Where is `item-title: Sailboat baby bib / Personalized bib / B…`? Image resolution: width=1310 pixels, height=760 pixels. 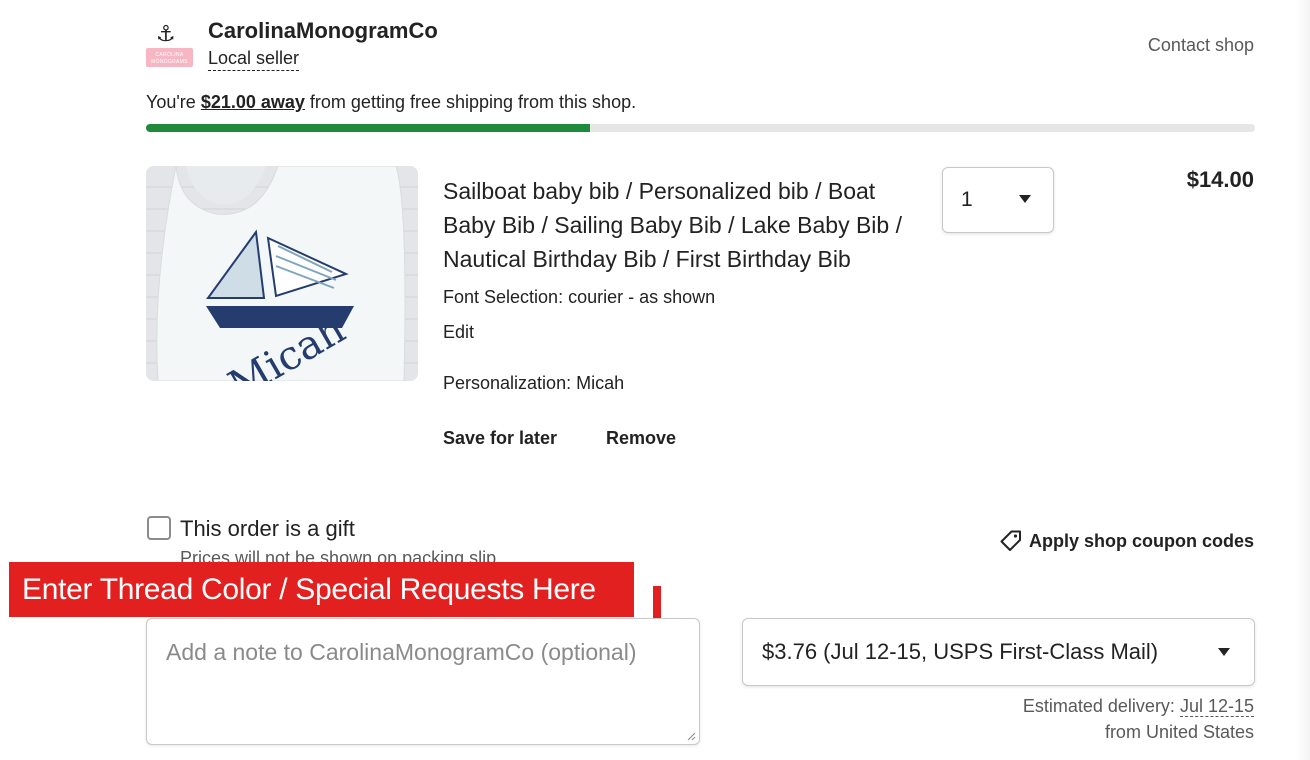 item-title: Sailboat baby bib / Personalized bib / B… is located at coordinates (688, 225).